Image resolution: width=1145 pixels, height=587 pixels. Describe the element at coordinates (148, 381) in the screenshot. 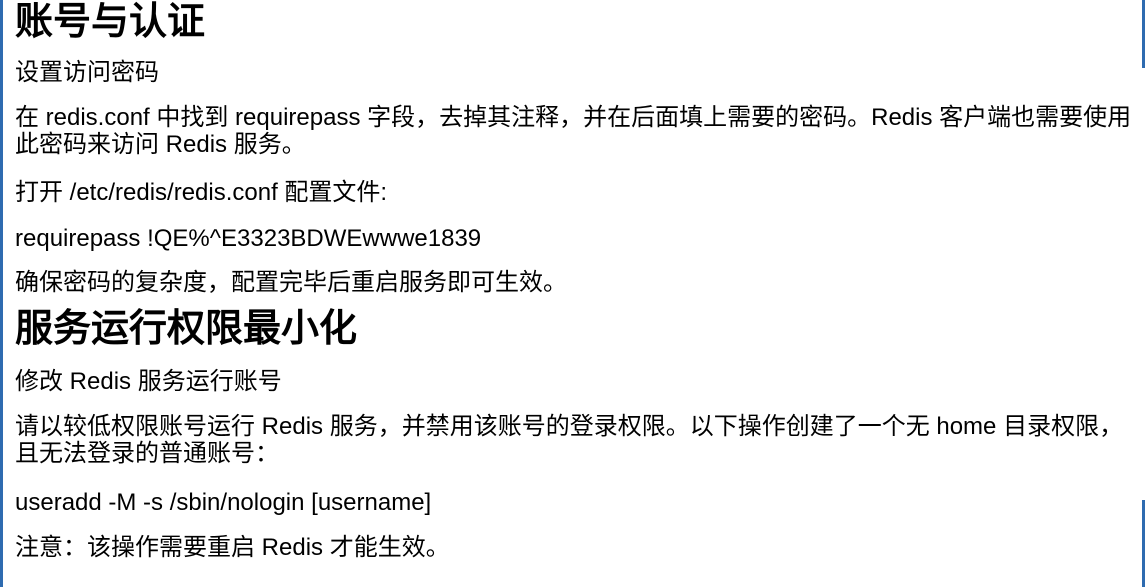

I see `subtitle-change-run-account: 修改 Redis 服务运行账号` at that location.